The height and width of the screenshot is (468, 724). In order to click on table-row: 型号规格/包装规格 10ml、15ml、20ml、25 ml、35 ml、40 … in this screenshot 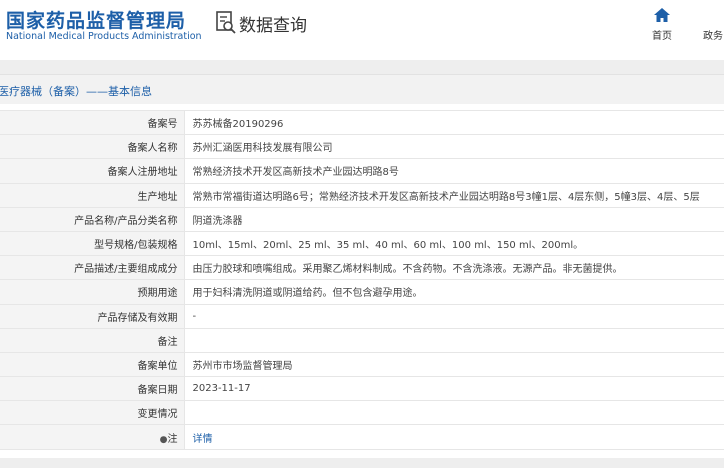, I will do `click(362, 244)`.